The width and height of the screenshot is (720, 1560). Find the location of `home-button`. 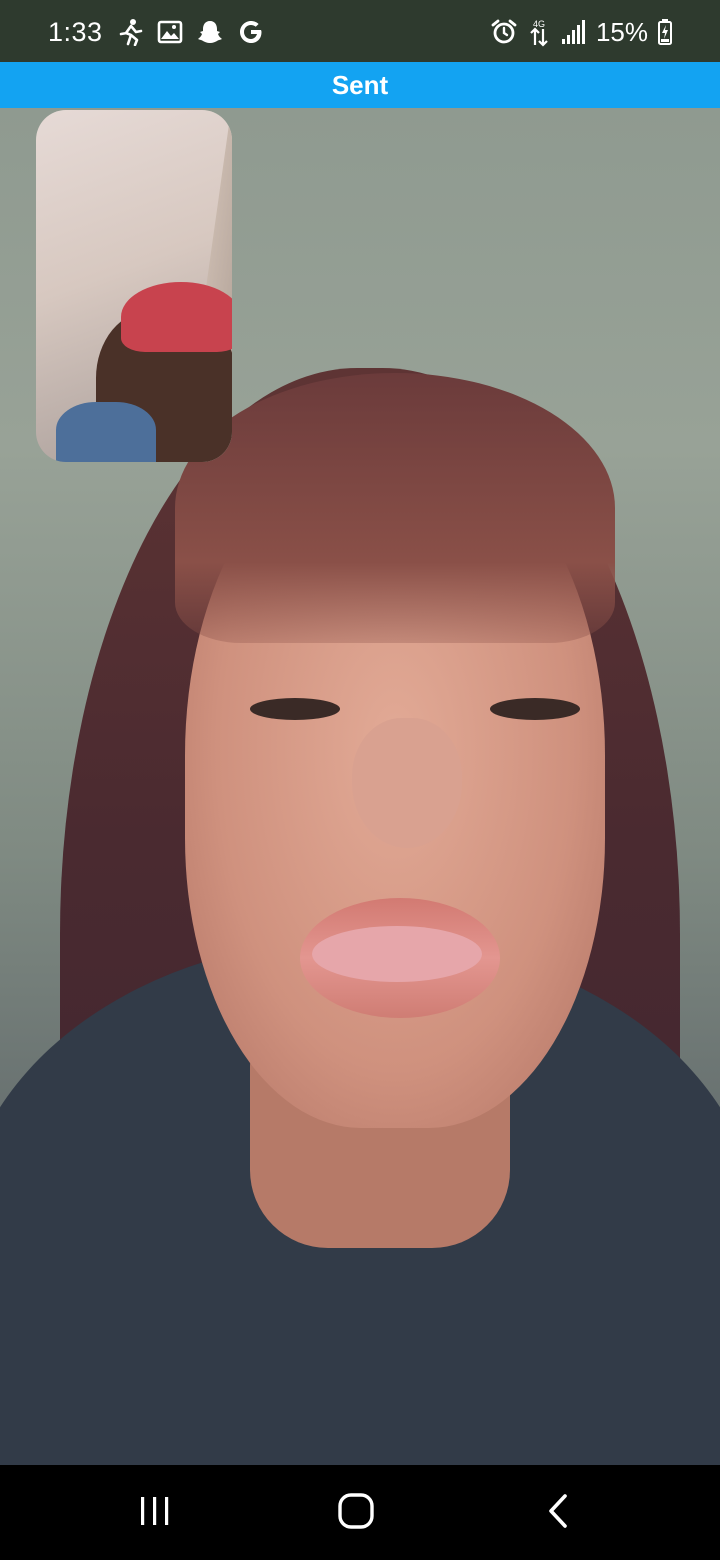

home-button is located at coordinates (356, 1513).